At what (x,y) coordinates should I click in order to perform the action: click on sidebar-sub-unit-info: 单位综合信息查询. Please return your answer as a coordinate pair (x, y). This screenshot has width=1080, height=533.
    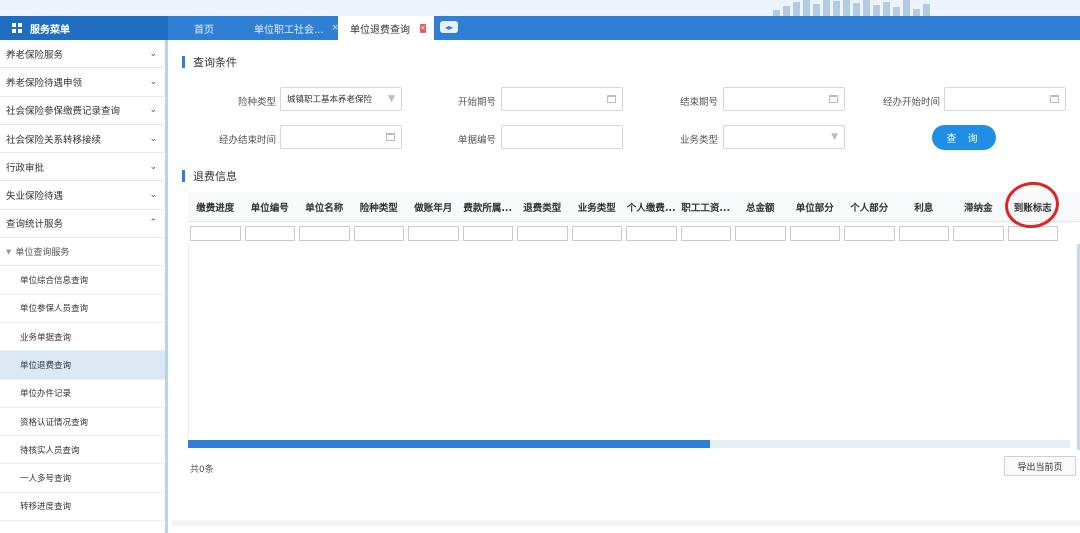
    Looking at the image, I should click on (82, 280).